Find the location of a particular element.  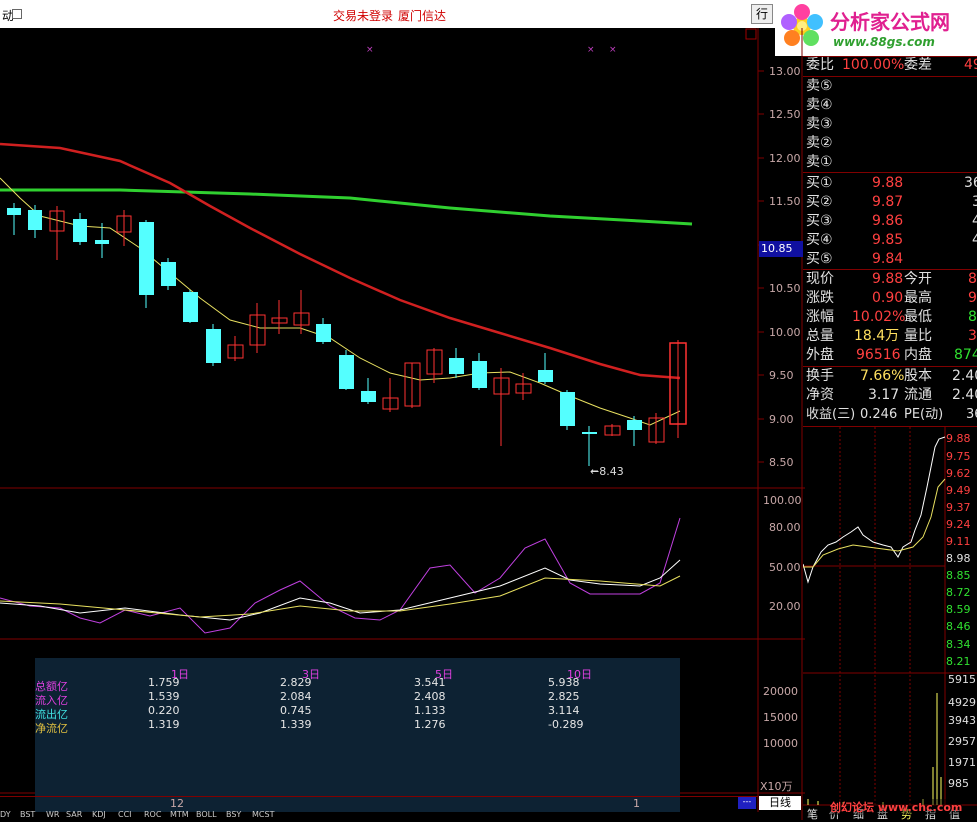

tab-kdj: KDJ is located at coordinates (99, 814).